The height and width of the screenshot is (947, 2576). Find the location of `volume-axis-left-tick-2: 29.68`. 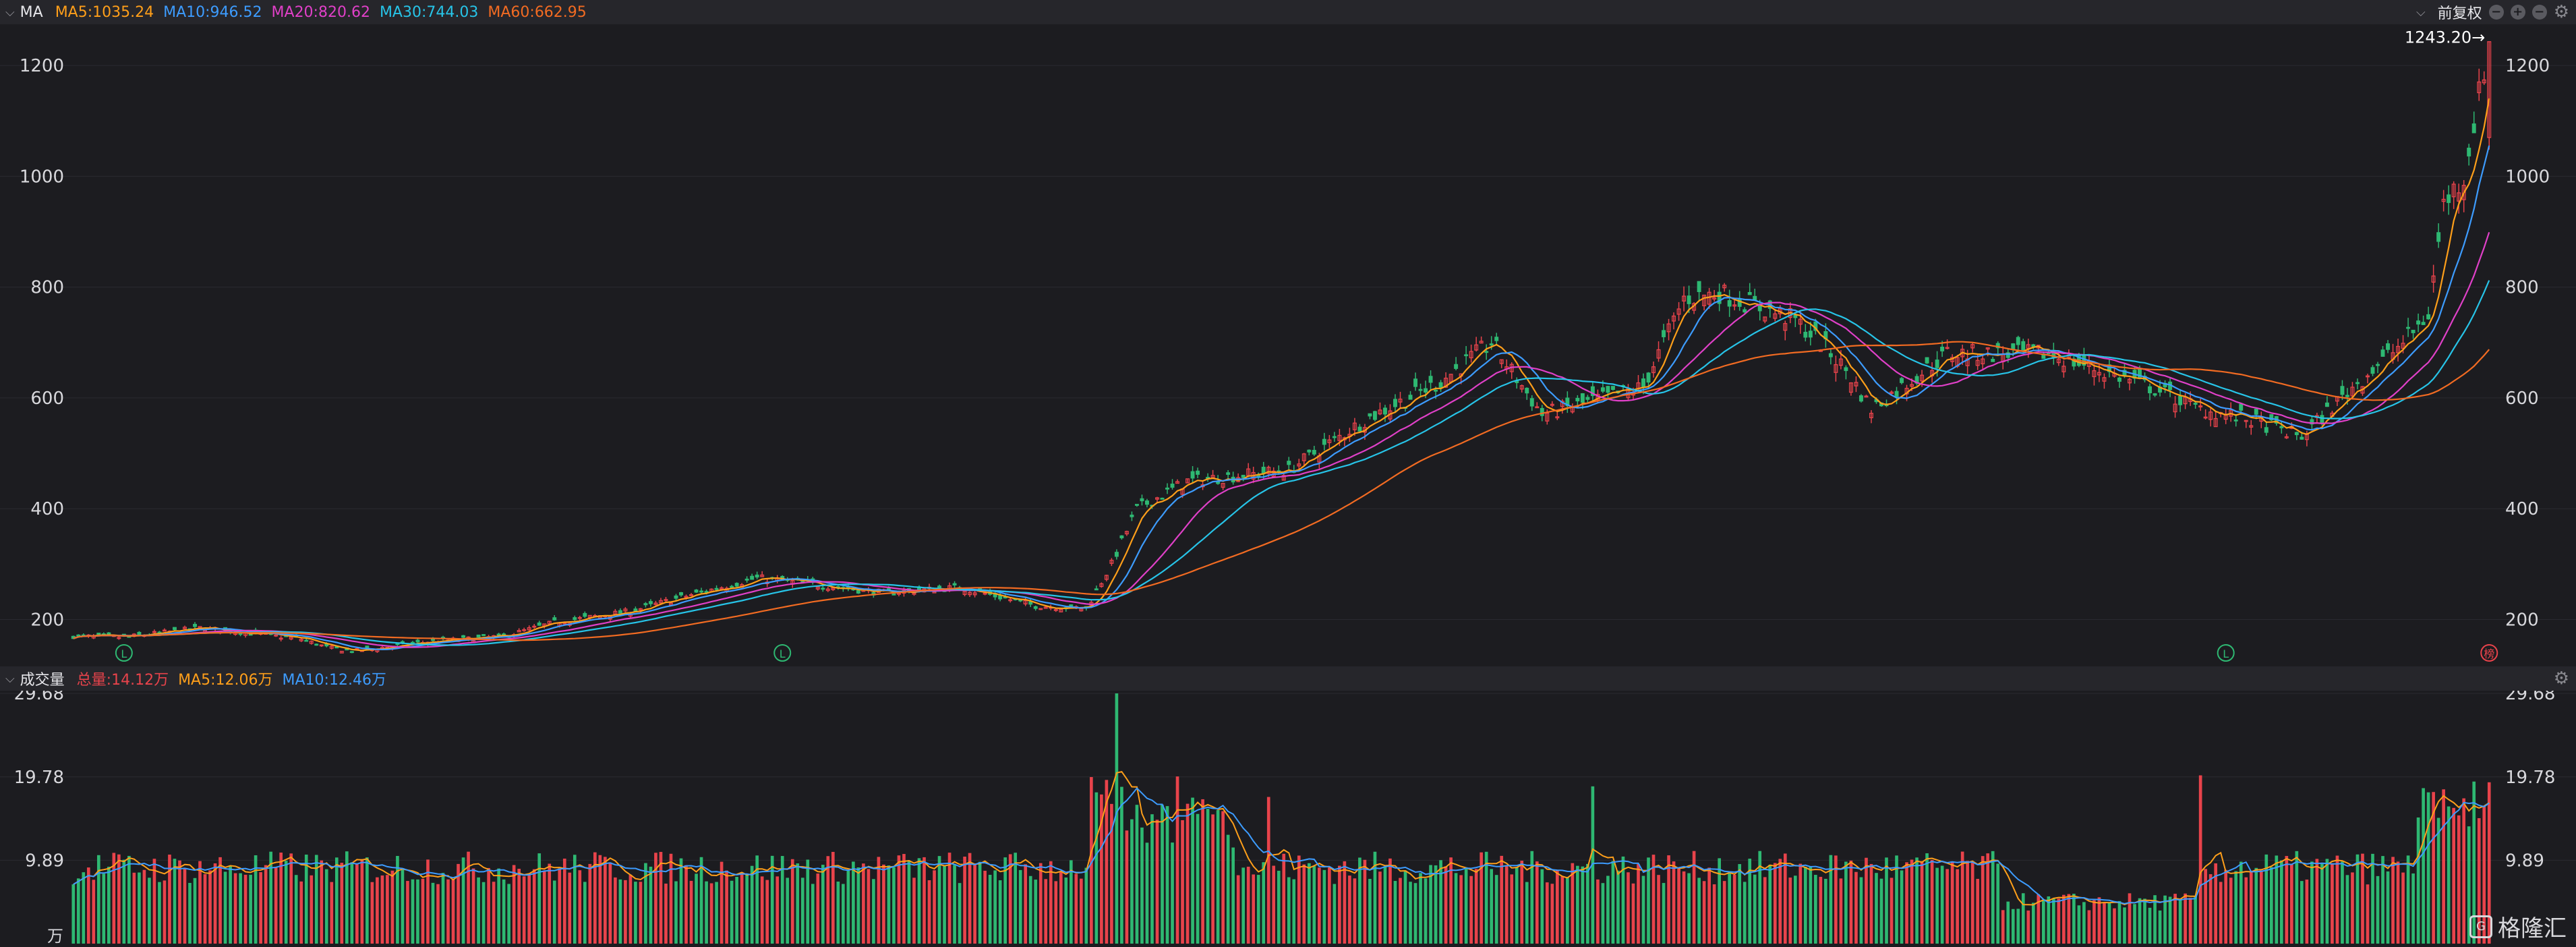

volume-axis-left-tick-2: 29.68 is located at coordinates (39, 697).